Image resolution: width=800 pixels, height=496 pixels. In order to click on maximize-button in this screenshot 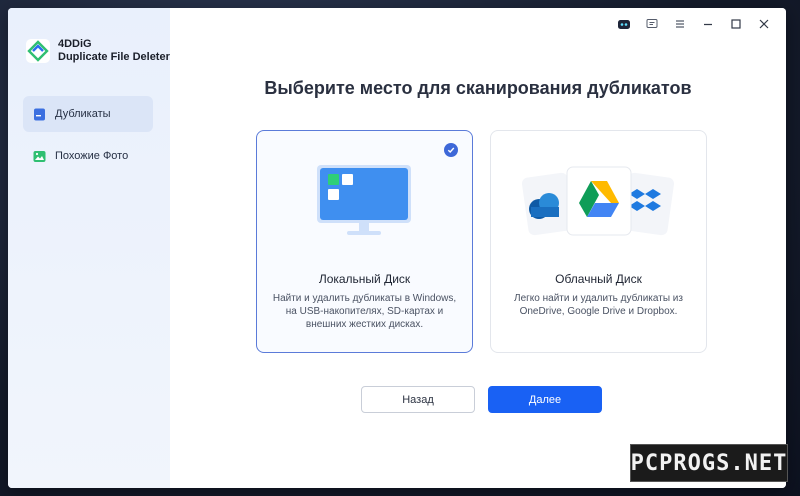, I will do `click(736, 24)`.